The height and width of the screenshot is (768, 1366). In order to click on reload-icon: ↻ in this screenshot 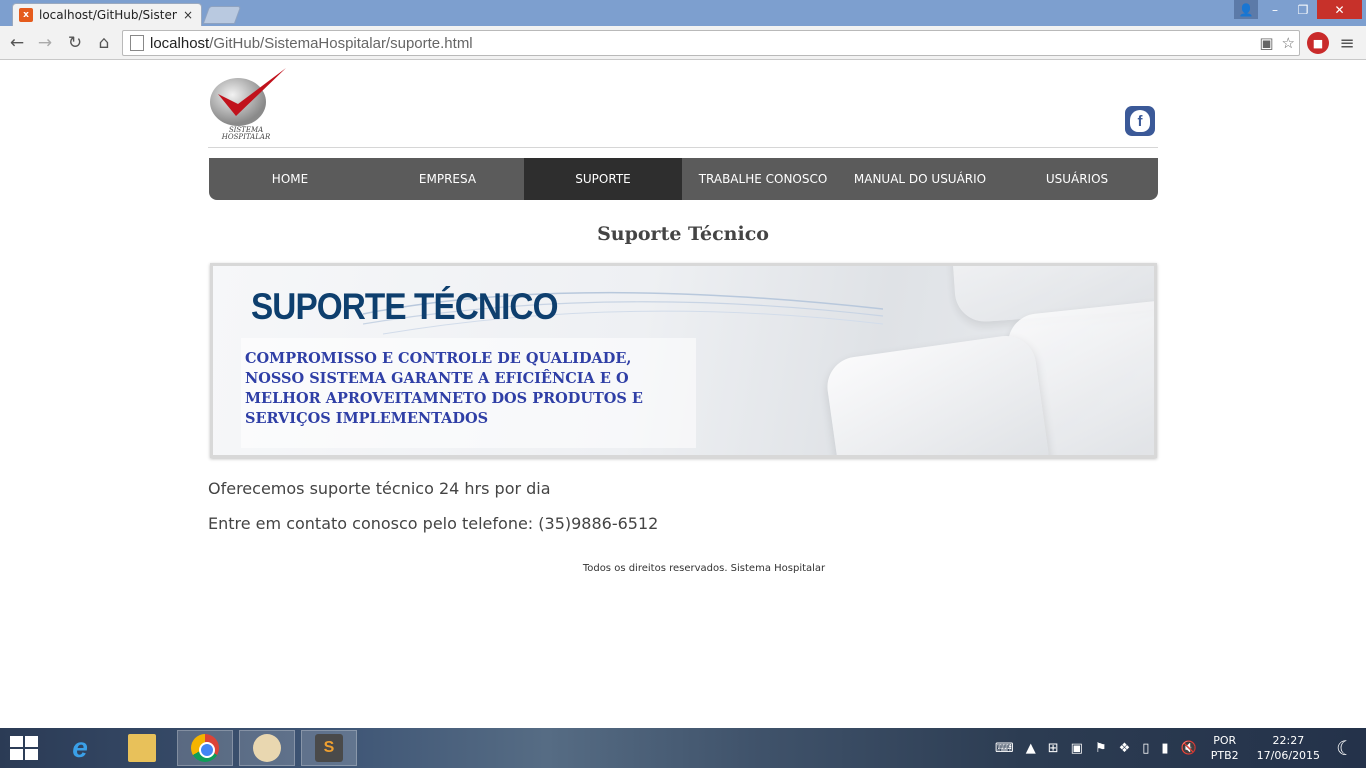, I will do `click(75, 43)`.